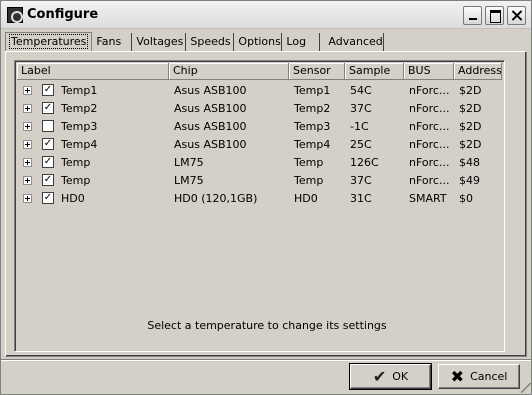 The height and width of the screenshot is (395, 532). I want to click on column-header-chip: Chip, so click(229, 71).